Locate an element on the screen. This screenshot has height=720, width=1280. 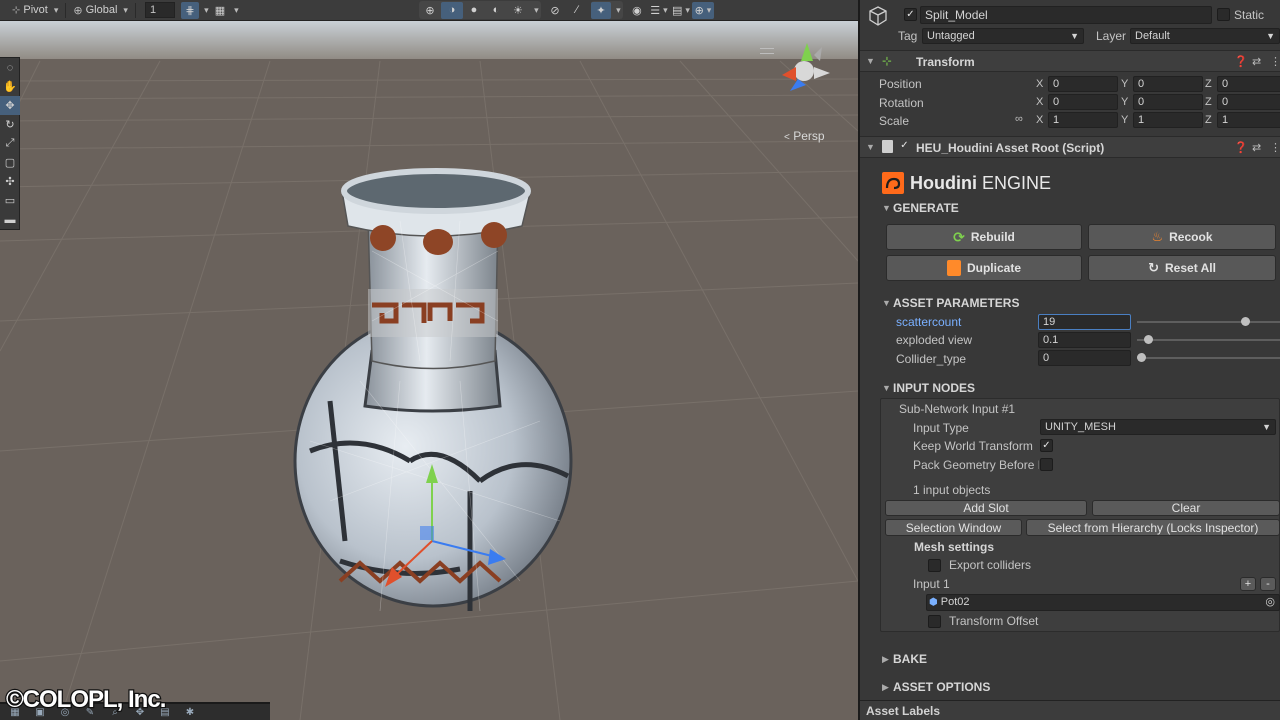
scale-tool-icon: ⤢ is located at coordinates (10, 143).